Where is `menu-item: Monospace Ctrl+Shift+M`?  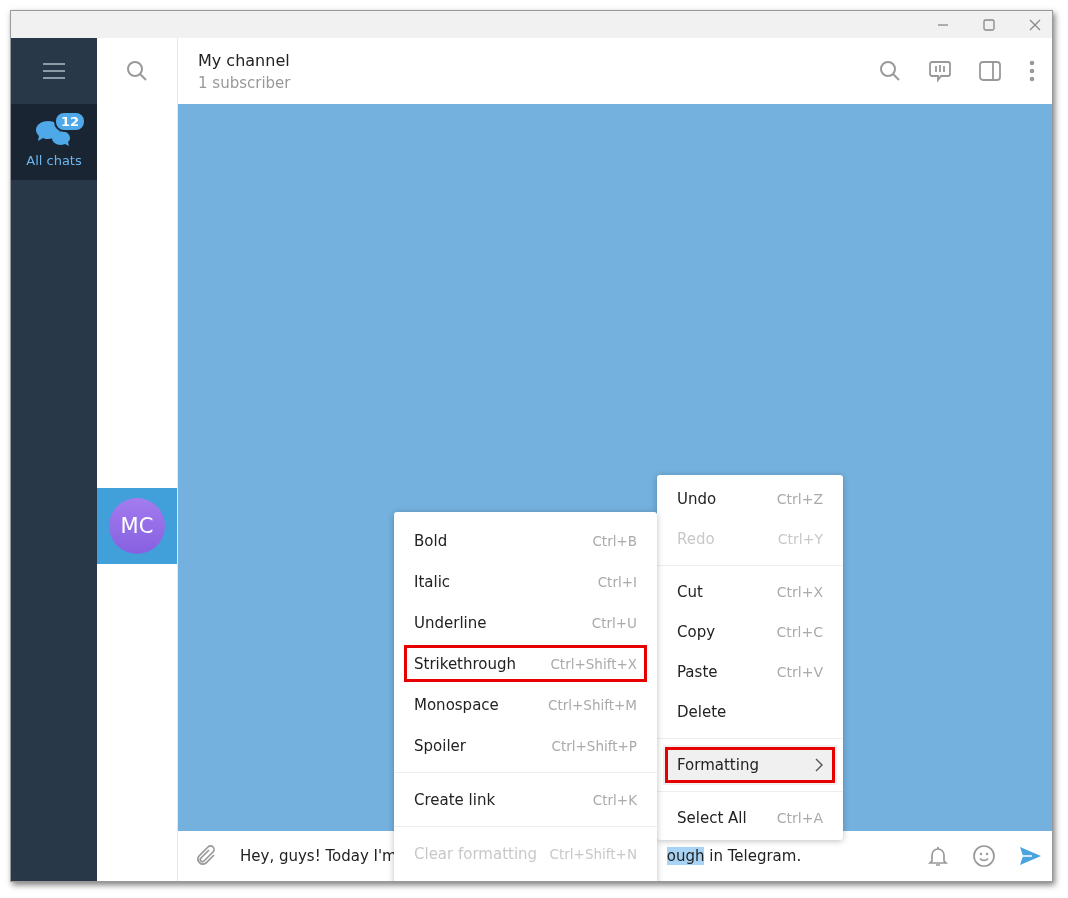 menu-item: Monospace Ctrl+Shift+M is located at coordinates (525, 704).